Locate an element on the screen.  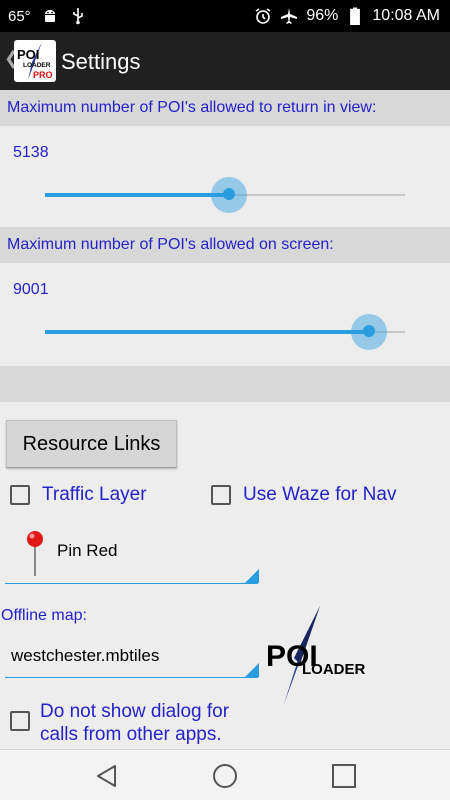
nav-home-icon is located at coordinates (225, 776).